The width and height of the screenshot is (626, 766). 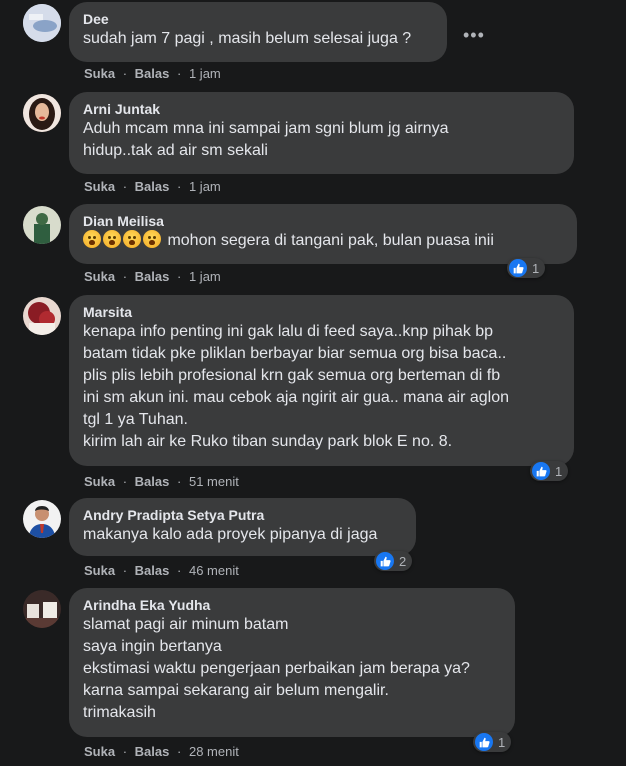 I want to click on comment-actions: Suka · Balas · 51 menit, so click(x=161, y=481).